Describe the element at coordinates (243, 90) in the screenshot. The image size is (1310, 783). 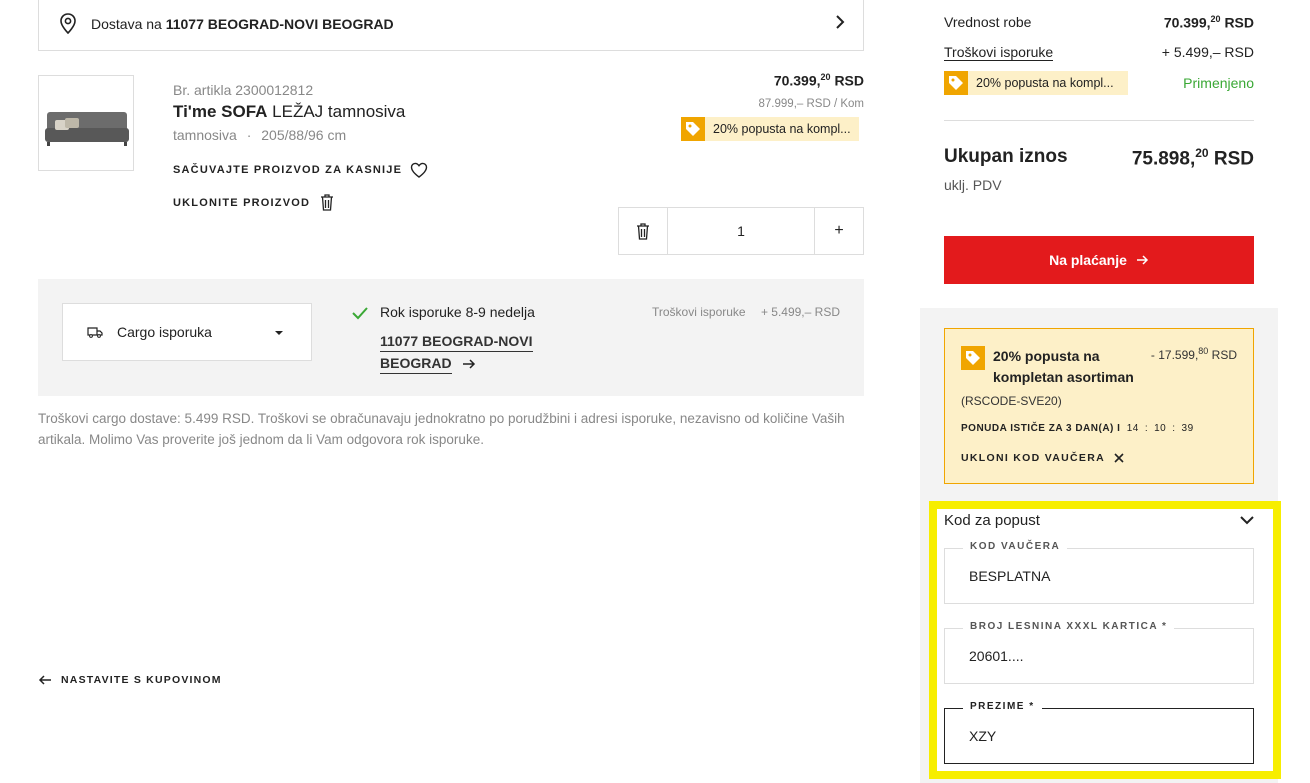
I see `product-sku: Br. artikla 2300012812` at that location.